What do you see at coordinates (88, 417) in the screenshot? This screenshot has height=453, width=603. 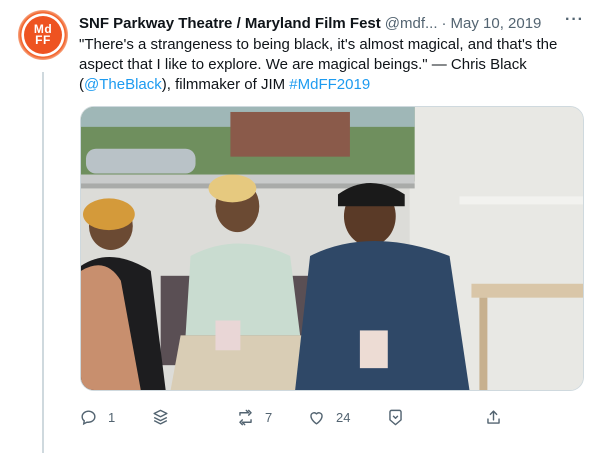 I see `reply-icon` at bounding box center [88, 417].